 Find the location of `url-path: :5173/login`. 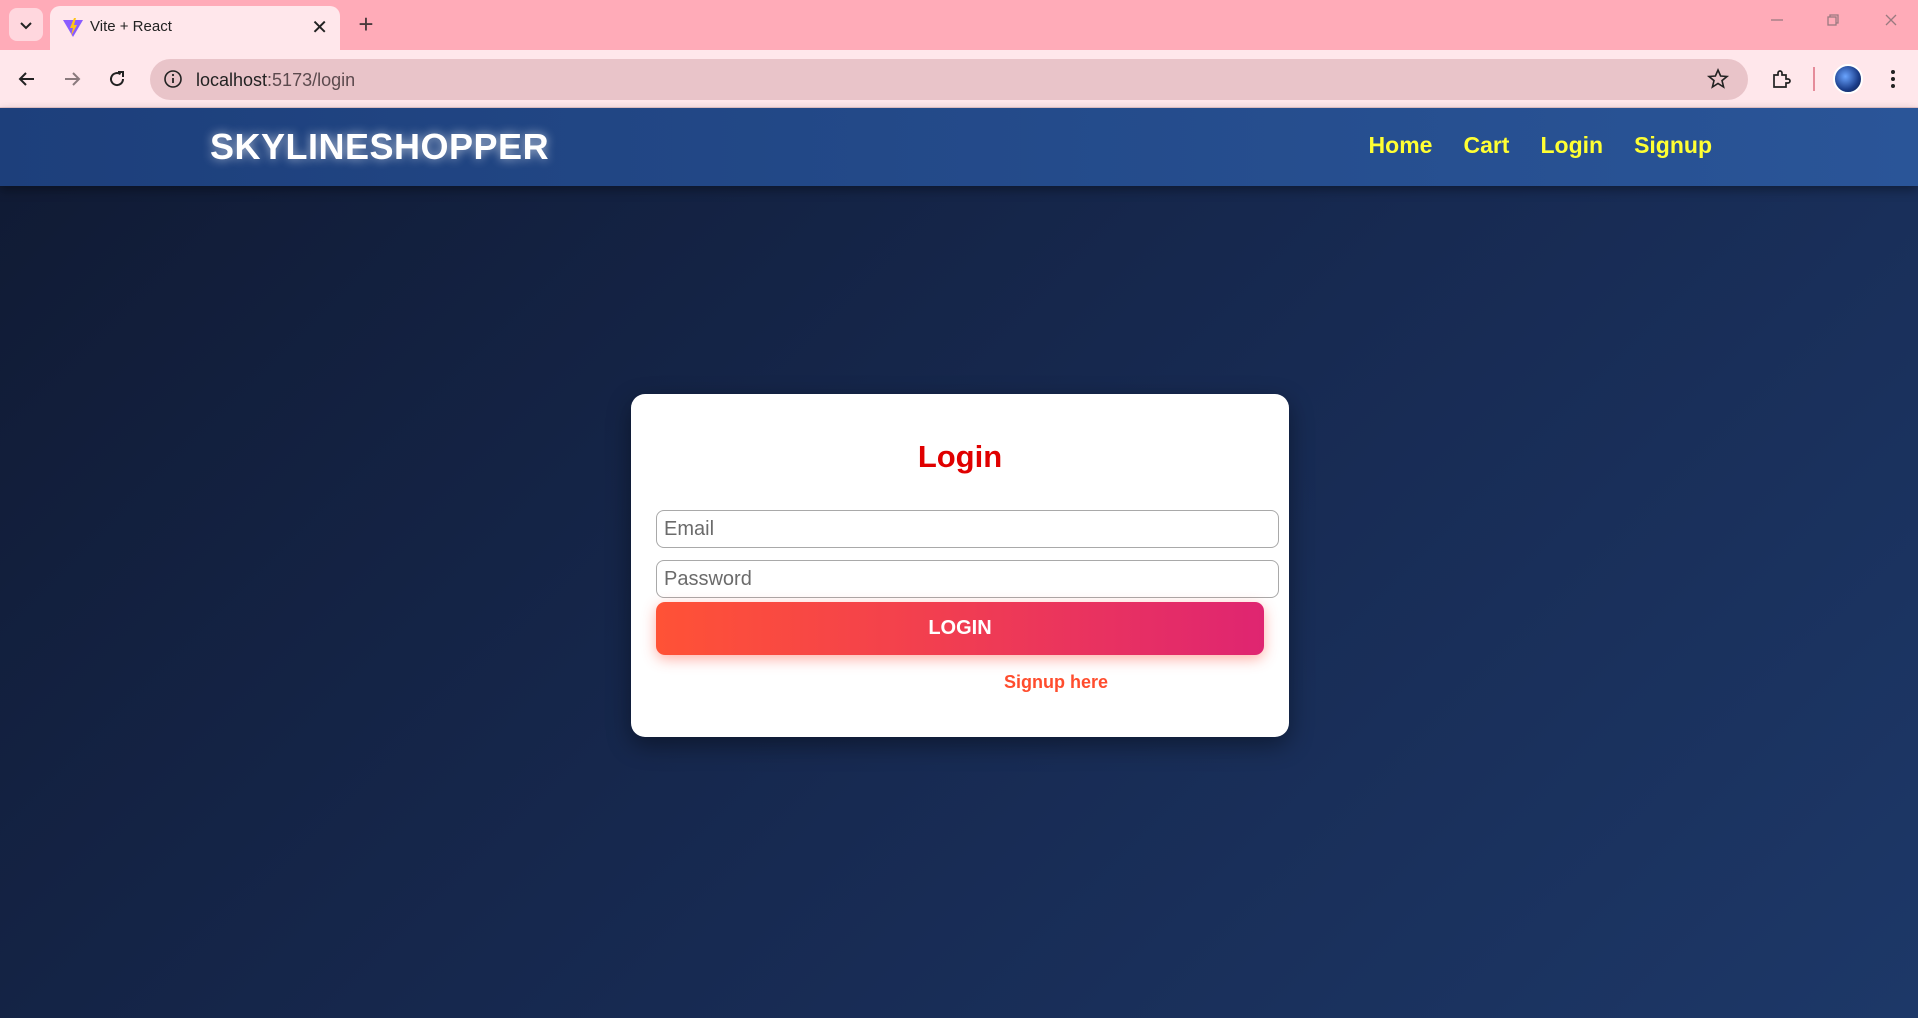

url-path: :5173/login is located at coordinates (311, 80).